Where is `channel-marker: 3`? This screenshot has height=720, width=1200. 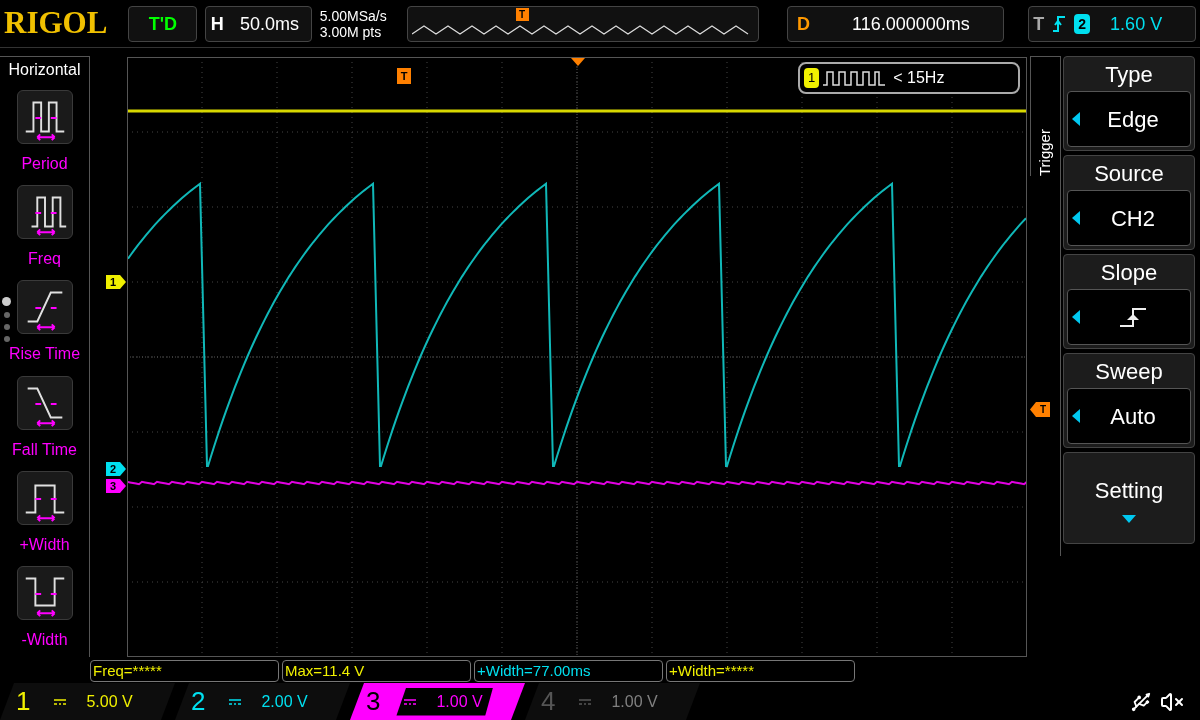
channel-marker: 3 is located at coordinates (116, 486).